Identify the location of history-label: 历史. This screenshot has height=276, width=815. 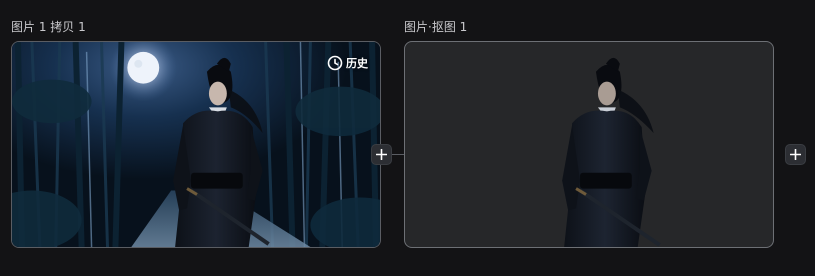
(357, 63).